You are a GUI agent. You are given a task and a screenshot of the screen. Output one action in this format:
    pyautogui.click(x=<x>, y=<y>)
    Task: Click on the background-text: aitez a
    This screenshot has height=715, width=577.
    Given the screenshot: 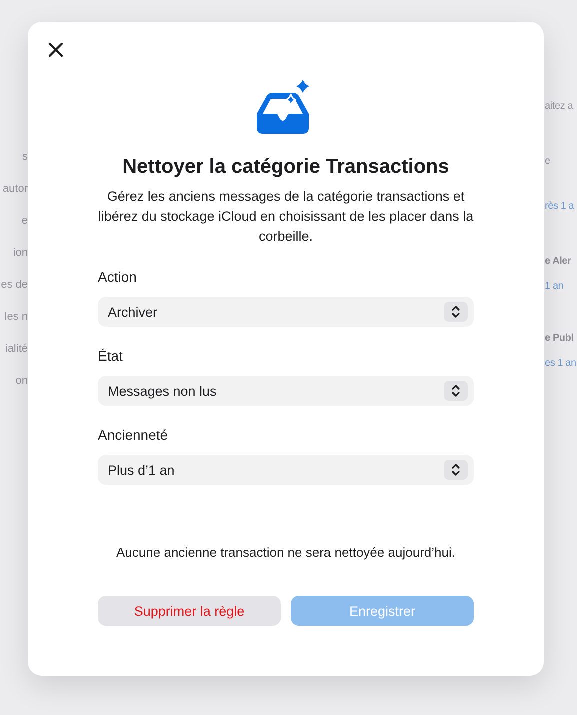 What is the action you would take?
    pyautogui.click(x=559, y=107)
    